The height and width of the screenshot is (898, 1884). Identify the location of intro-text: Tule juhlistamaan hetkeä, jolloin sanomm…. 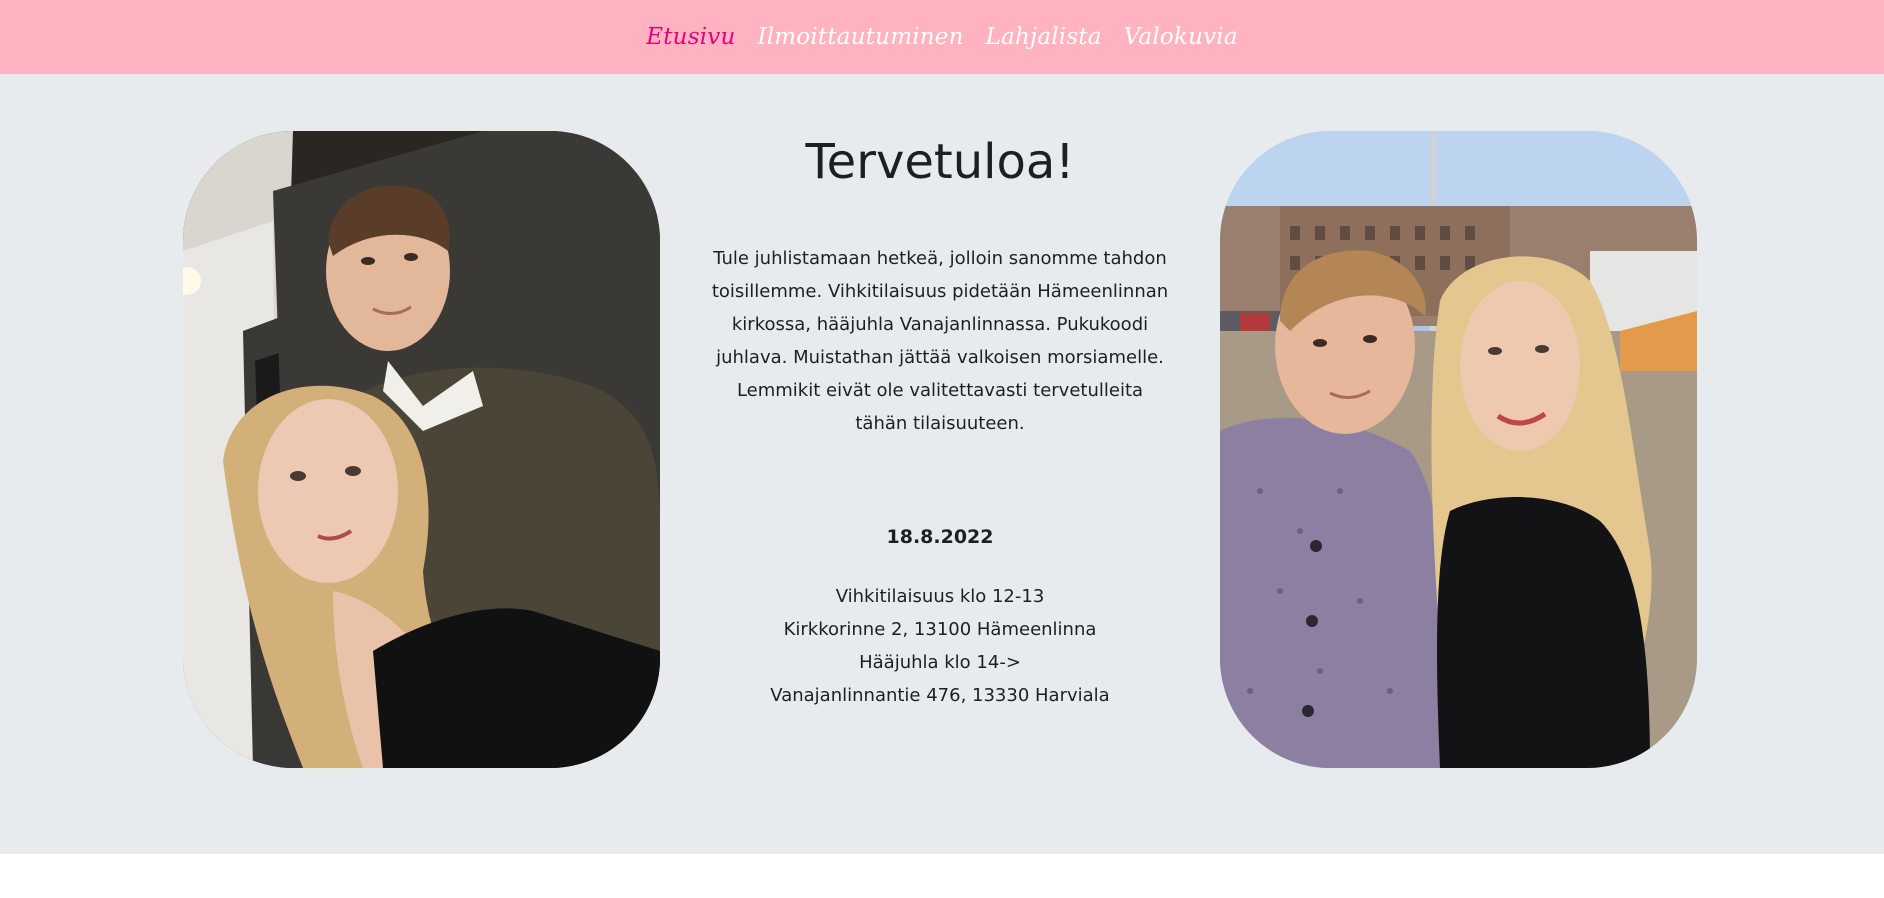
(940, 341).